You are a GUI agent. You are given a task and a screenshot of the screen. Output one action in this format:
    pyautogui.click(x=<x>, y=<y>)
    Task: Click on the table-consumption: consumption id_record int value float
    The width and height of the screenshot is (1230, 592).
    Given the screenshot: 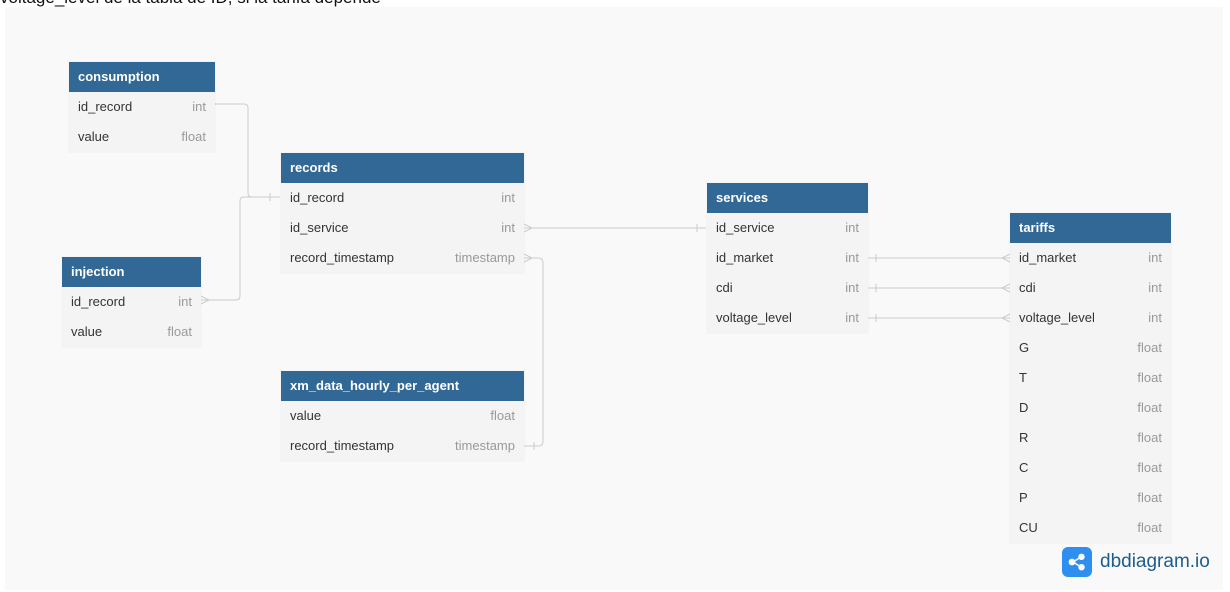 What is the action you would take?
    pyautogui.click(x=142, y=107)
    